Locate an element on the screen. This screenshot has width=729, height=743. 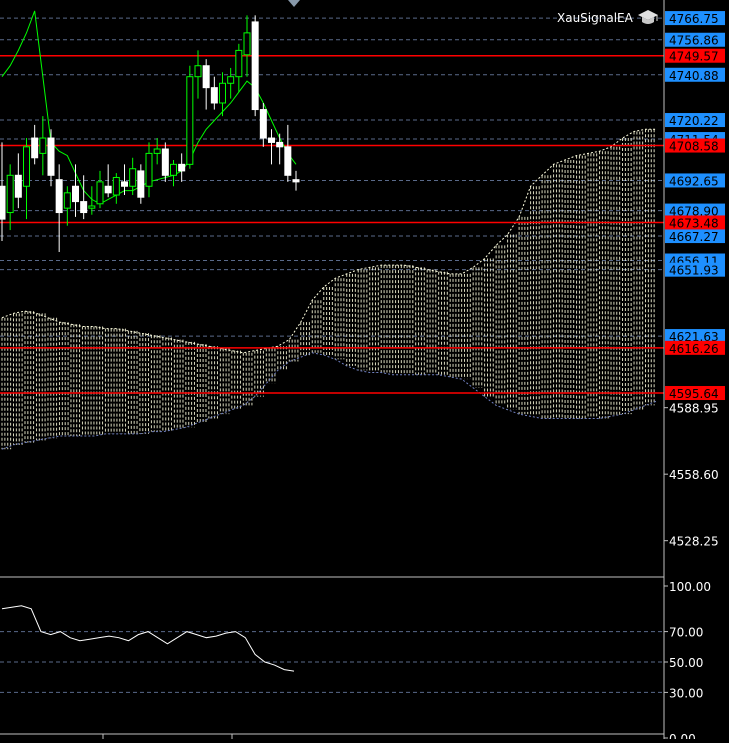
blue-level-label: 4740.88 is located at coordinates (694, 76).